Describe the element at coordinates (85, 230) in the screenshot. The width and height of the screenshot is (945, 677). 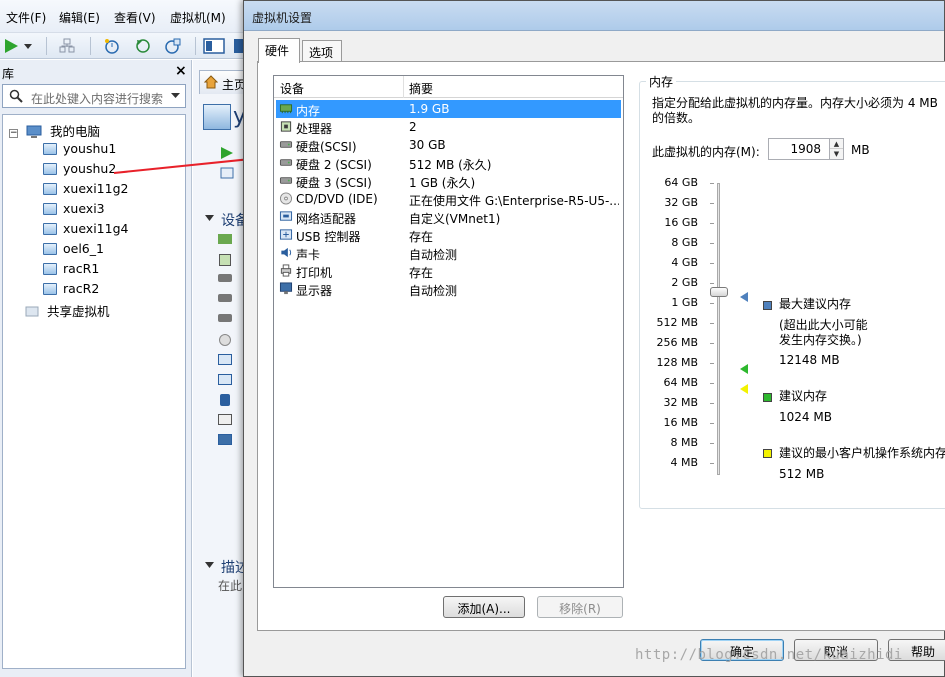
I see `tree-vm-item: xuexi11g4` at that location.